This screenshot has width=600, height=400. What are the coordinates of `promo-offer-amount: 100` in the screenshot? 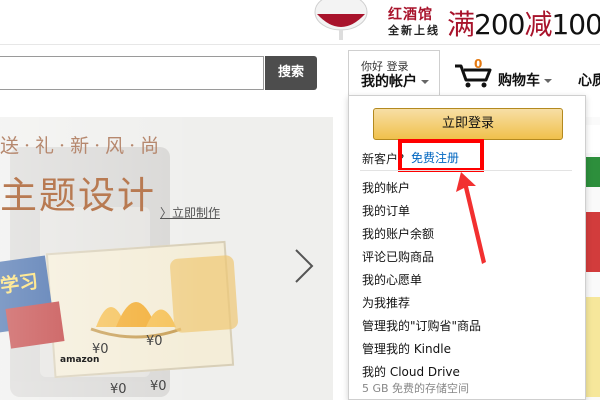 It's located at (575, 24).